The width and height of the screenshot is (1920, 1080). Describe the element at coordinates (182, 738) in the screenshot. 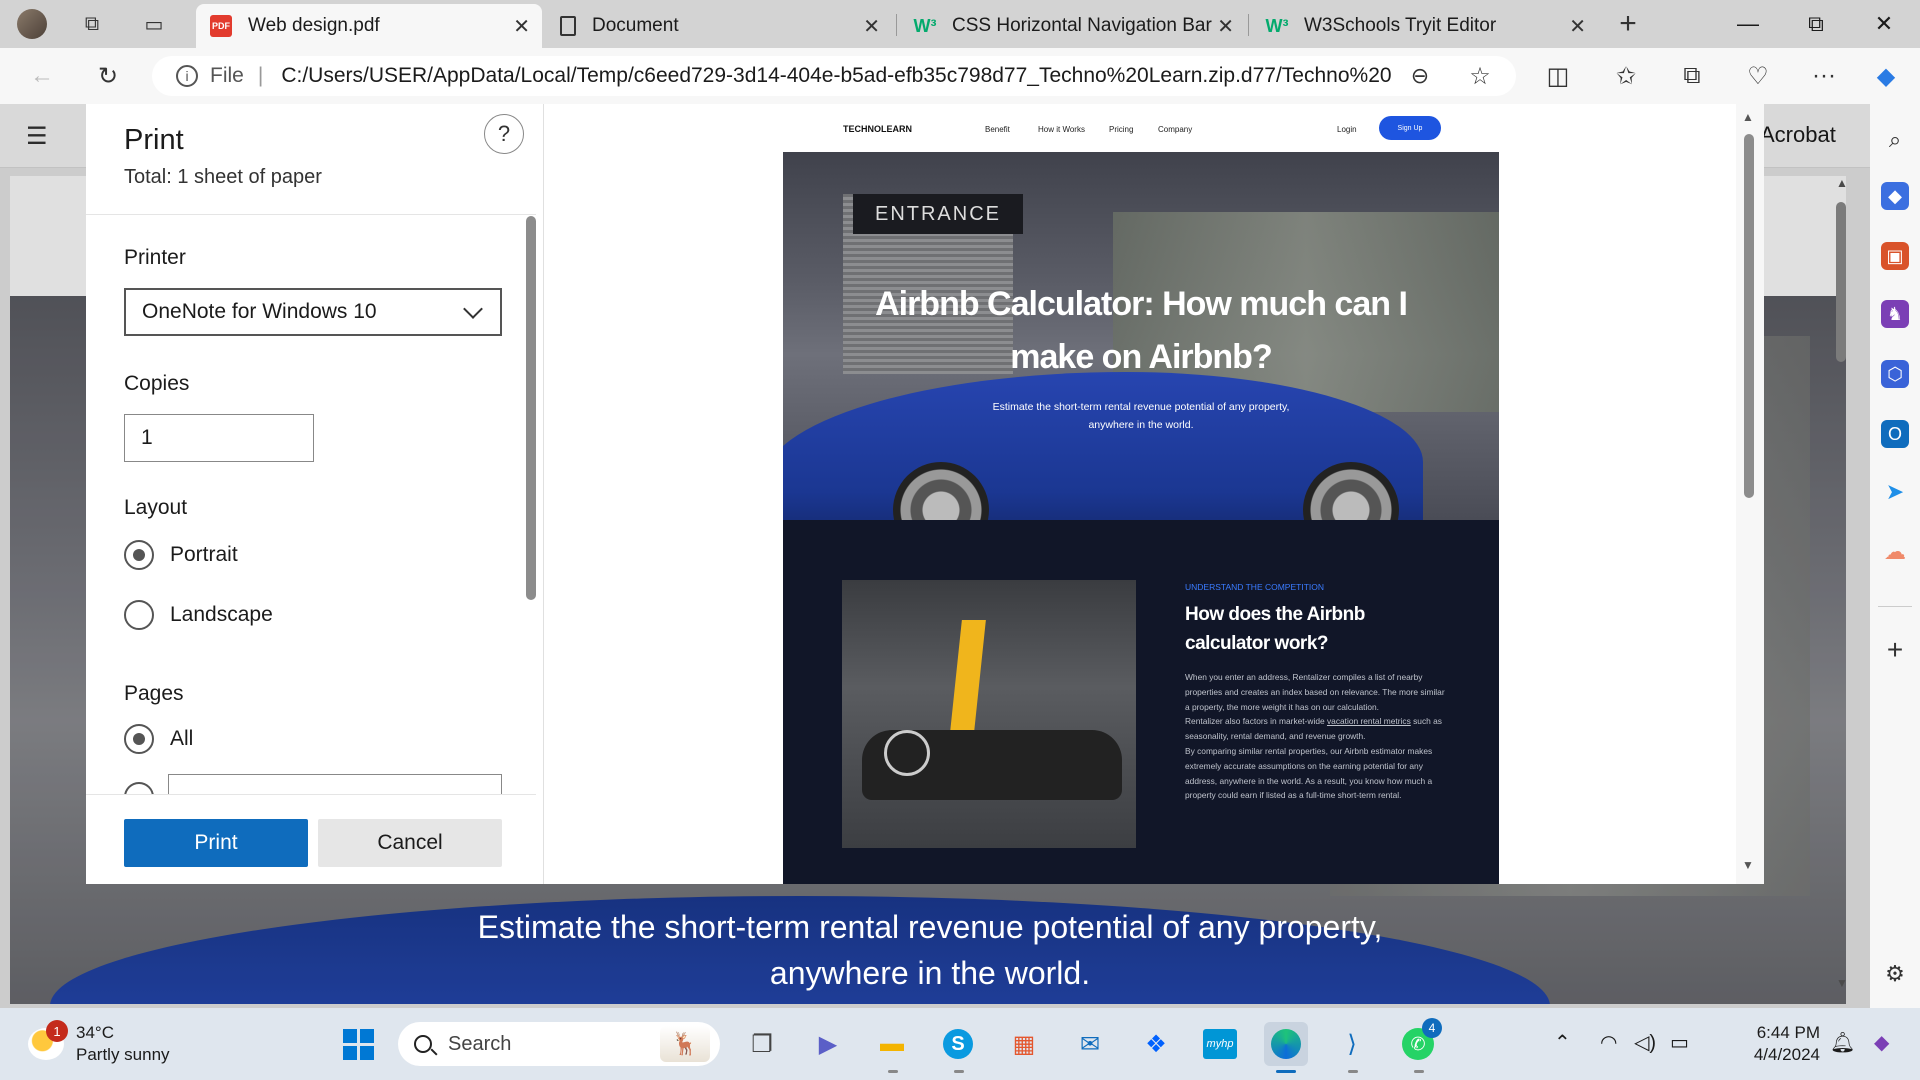

I see `radio-label: All` at that location.